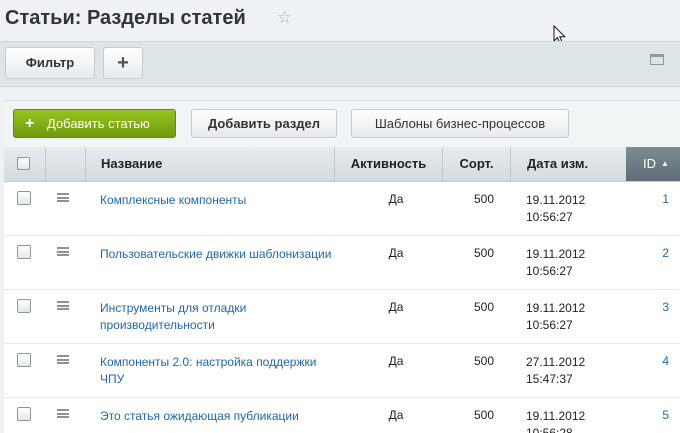 The width and height of the screenshot is (680, 433). I want to click on column-header-active: Активность, so click(388, 164).